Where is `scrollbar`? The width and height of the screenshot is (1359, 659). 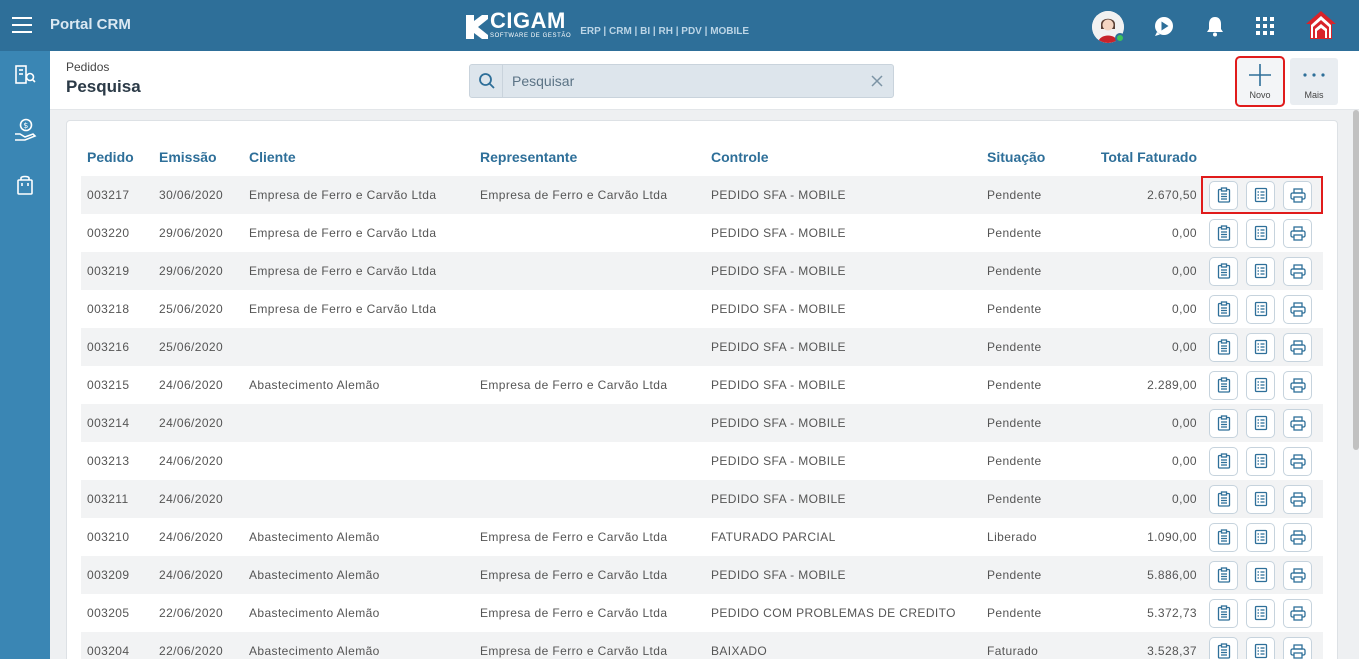
scrollbar is located at coordinates (1356, 280).